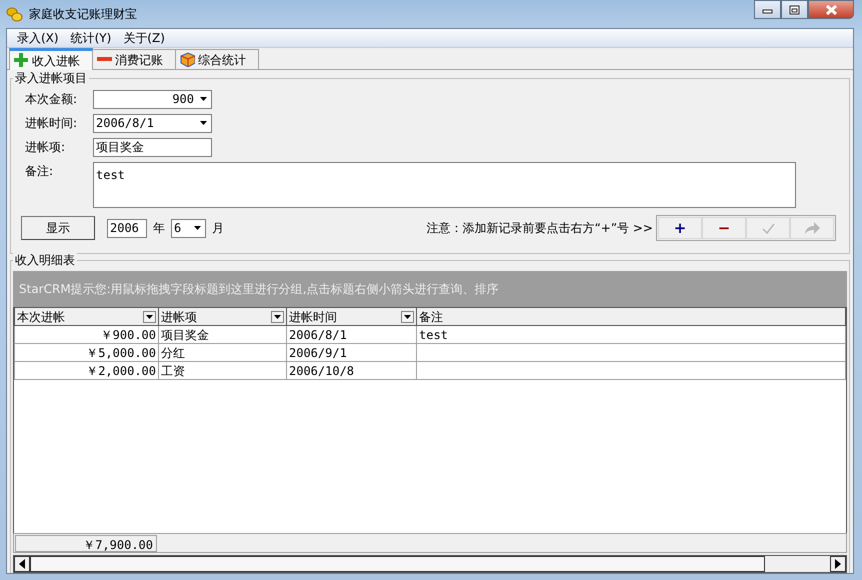 Image resolution: width=862 pixels, height=580 pixels. Describe the element at coordinates (222, 353) in the screenshot. I see `table-cell: 分红` at that location.